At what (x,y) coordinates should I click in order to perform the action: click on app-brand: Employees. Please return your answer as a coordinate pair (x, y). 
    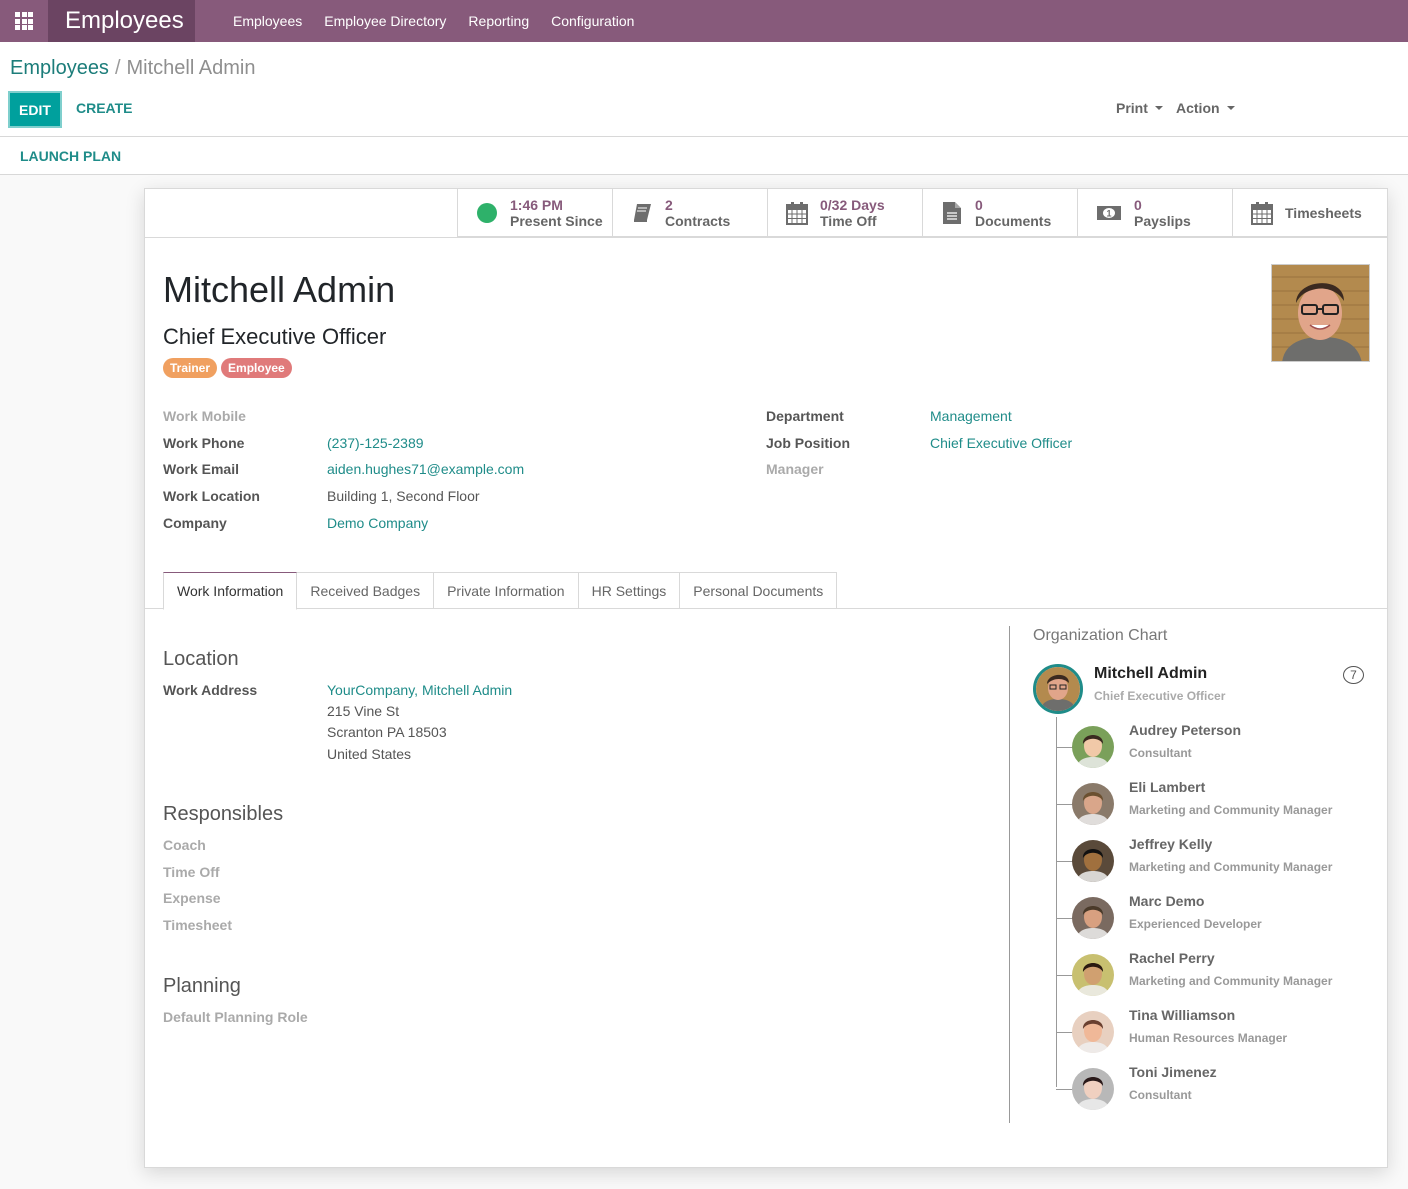
    Looking at the image, I should click on (121, 21).